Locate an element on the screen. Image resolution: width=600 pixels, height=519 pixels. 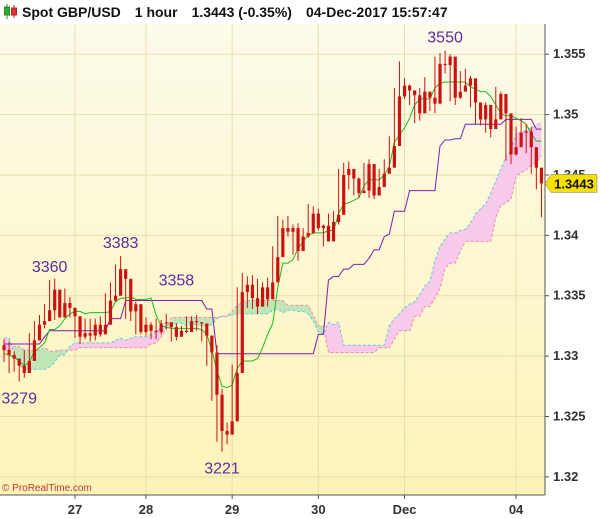
extreme-label: 3550 is located at coordinates (445, 38).